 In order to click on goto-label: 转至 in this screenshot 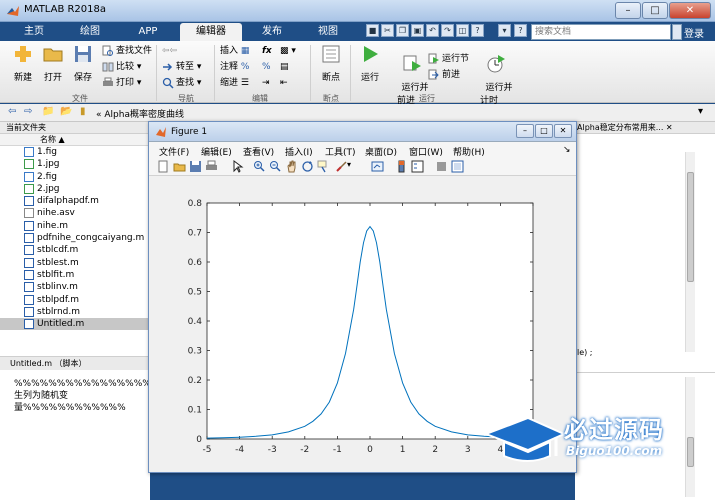, I will do `click(185, 67)`.